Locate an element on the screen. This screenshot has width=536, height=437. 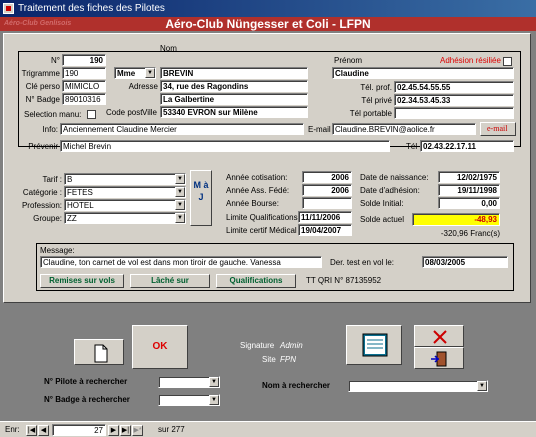
record-navigator: Enr: |◀ ◀ 27 ▶ ▶| ▶* sur 277 is located at coordinates (268, 429).